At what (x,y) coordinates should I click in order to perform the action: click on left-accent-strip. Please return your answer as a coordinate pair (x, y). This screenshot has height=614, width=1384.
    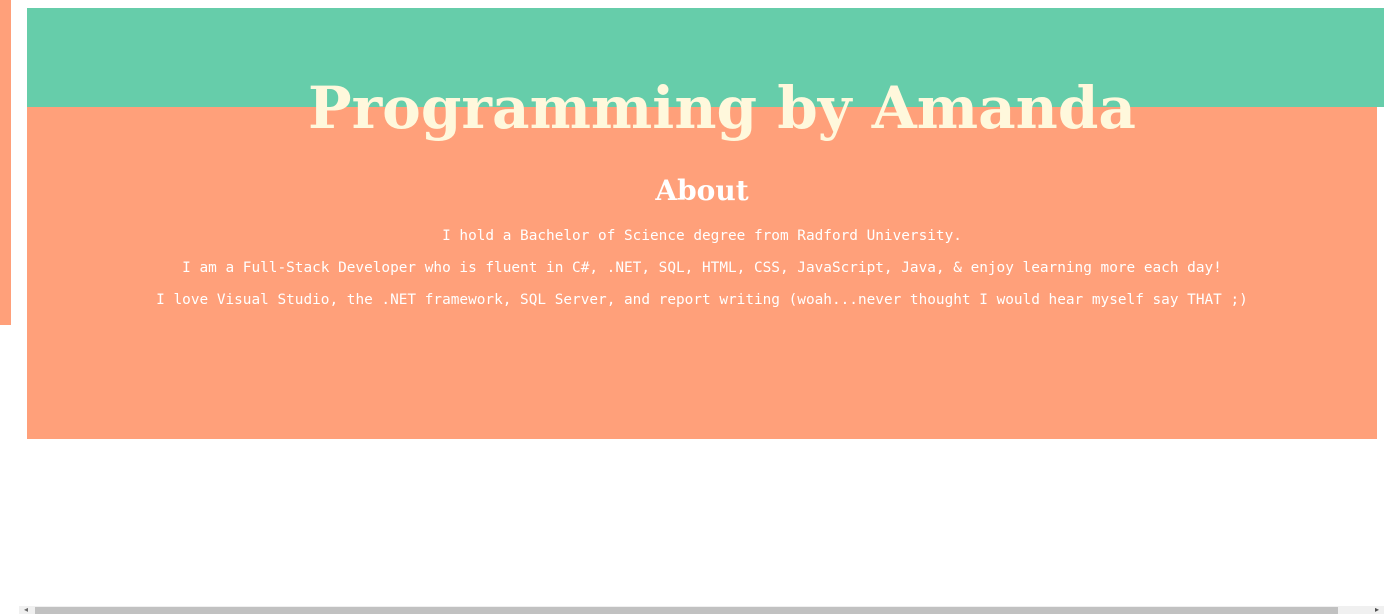
    Looking at the image, I should click on (5, 162).